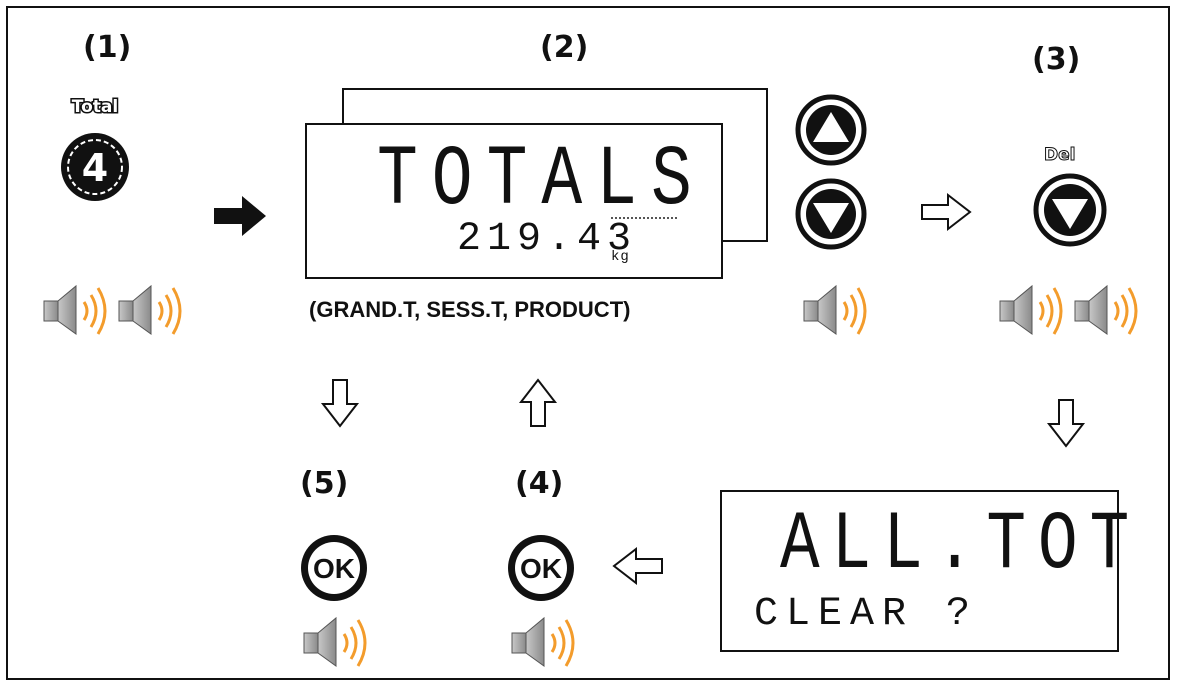 This screenshot has height=686, width=1180. What do you see at coordinates (831, 214) in the screenshot?
I see `down-arrow-key-icon` at bounding box center [831, 214].